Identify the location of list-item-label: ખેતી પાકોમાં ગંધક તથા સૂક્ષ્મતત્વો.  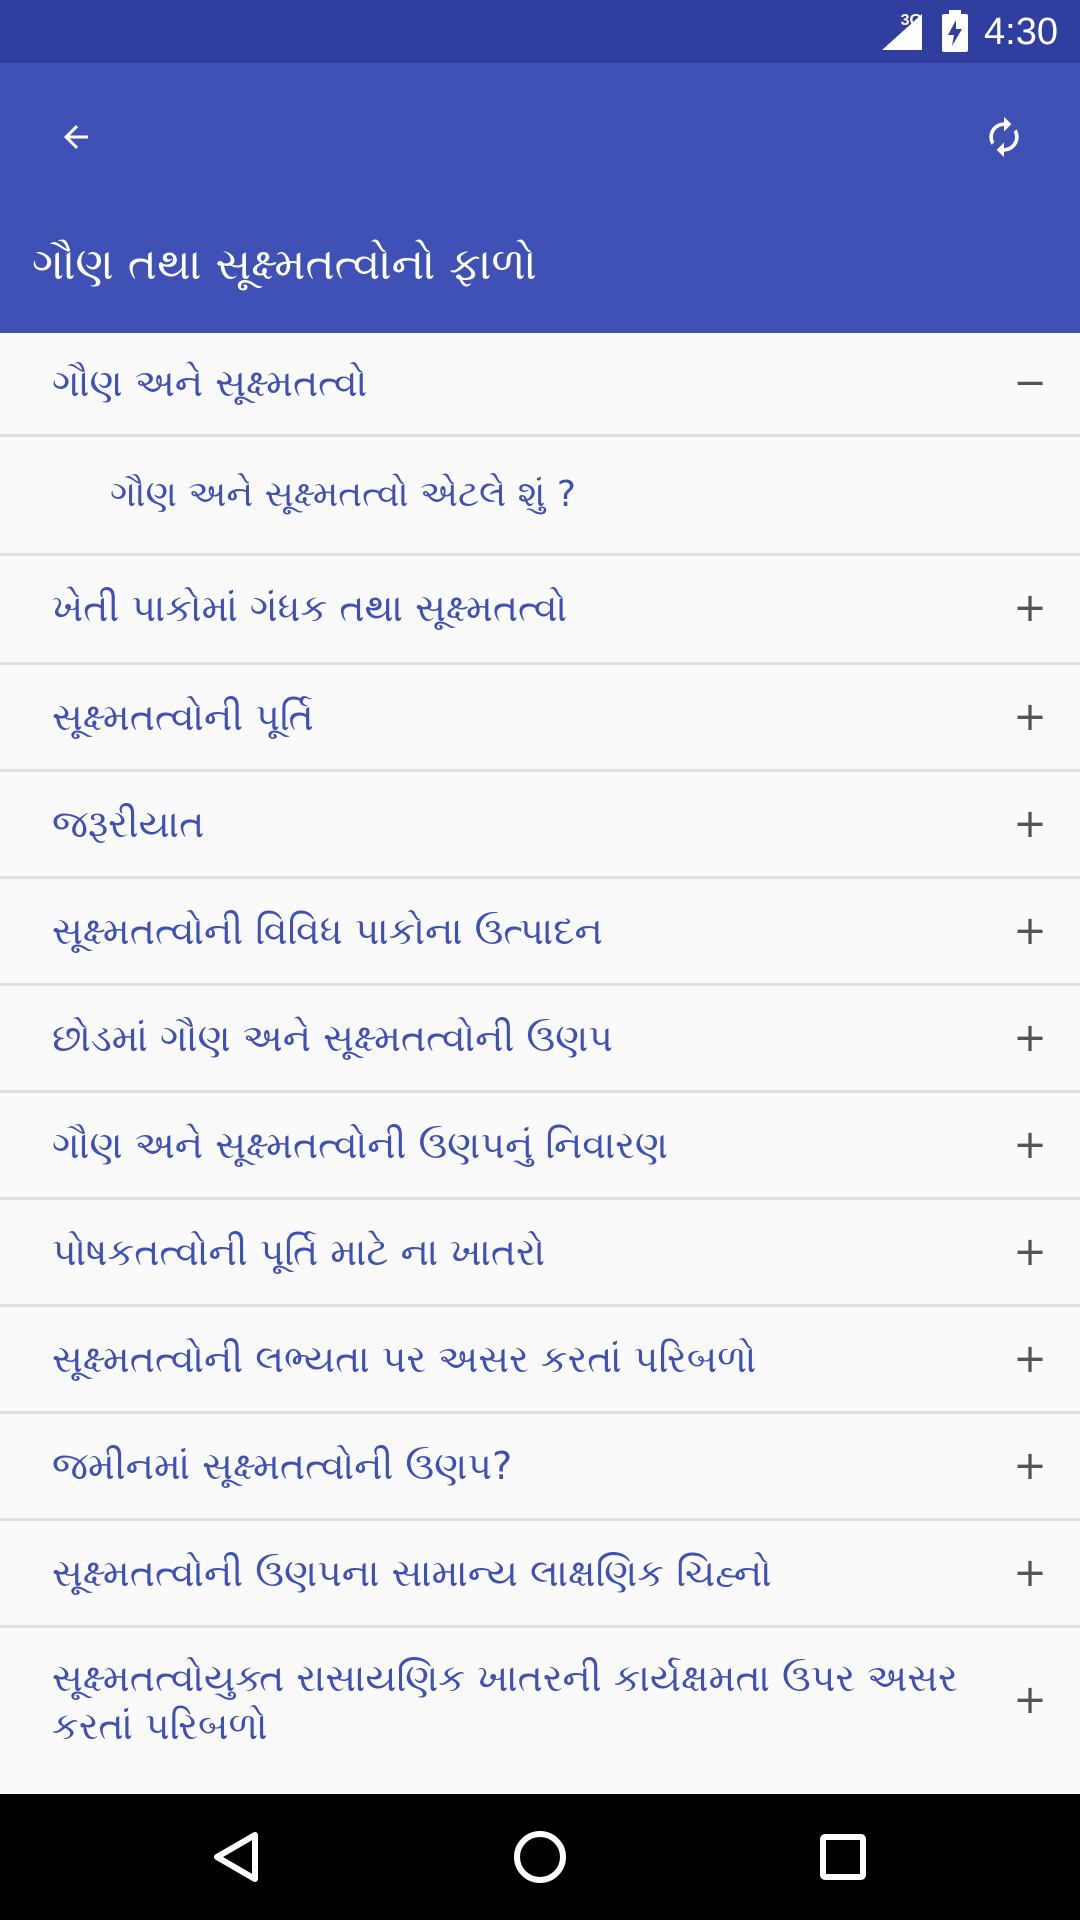
(310, 608).